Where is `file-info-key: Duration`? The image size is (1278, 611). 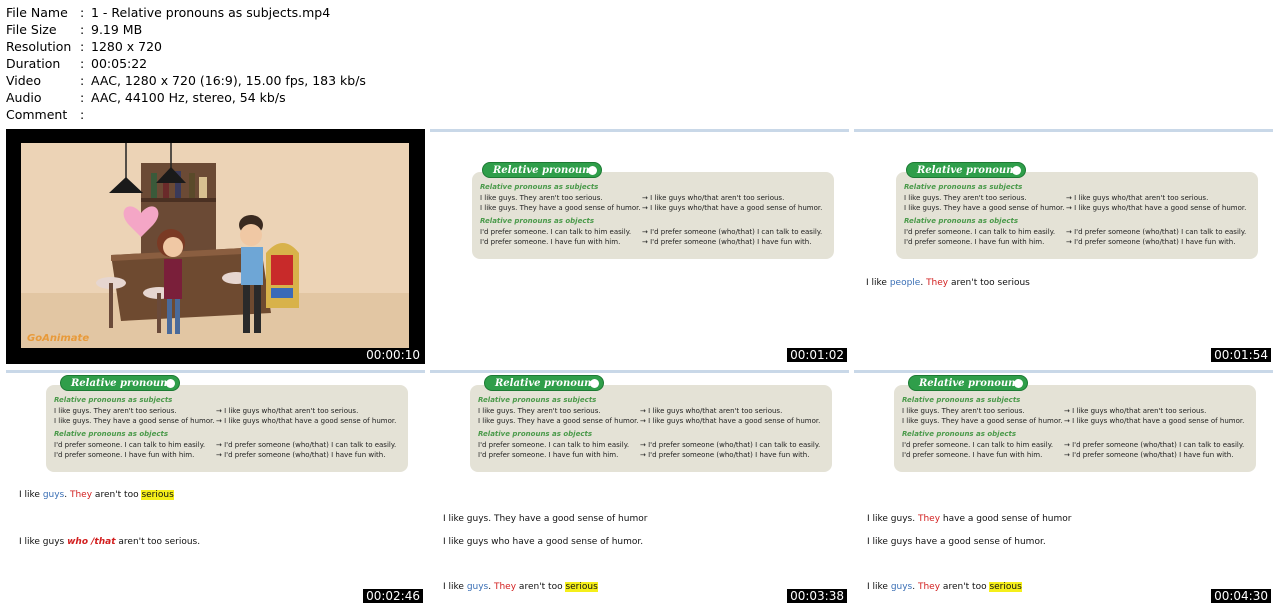
file-info-key: Duration is located at coordinates (33, 63).